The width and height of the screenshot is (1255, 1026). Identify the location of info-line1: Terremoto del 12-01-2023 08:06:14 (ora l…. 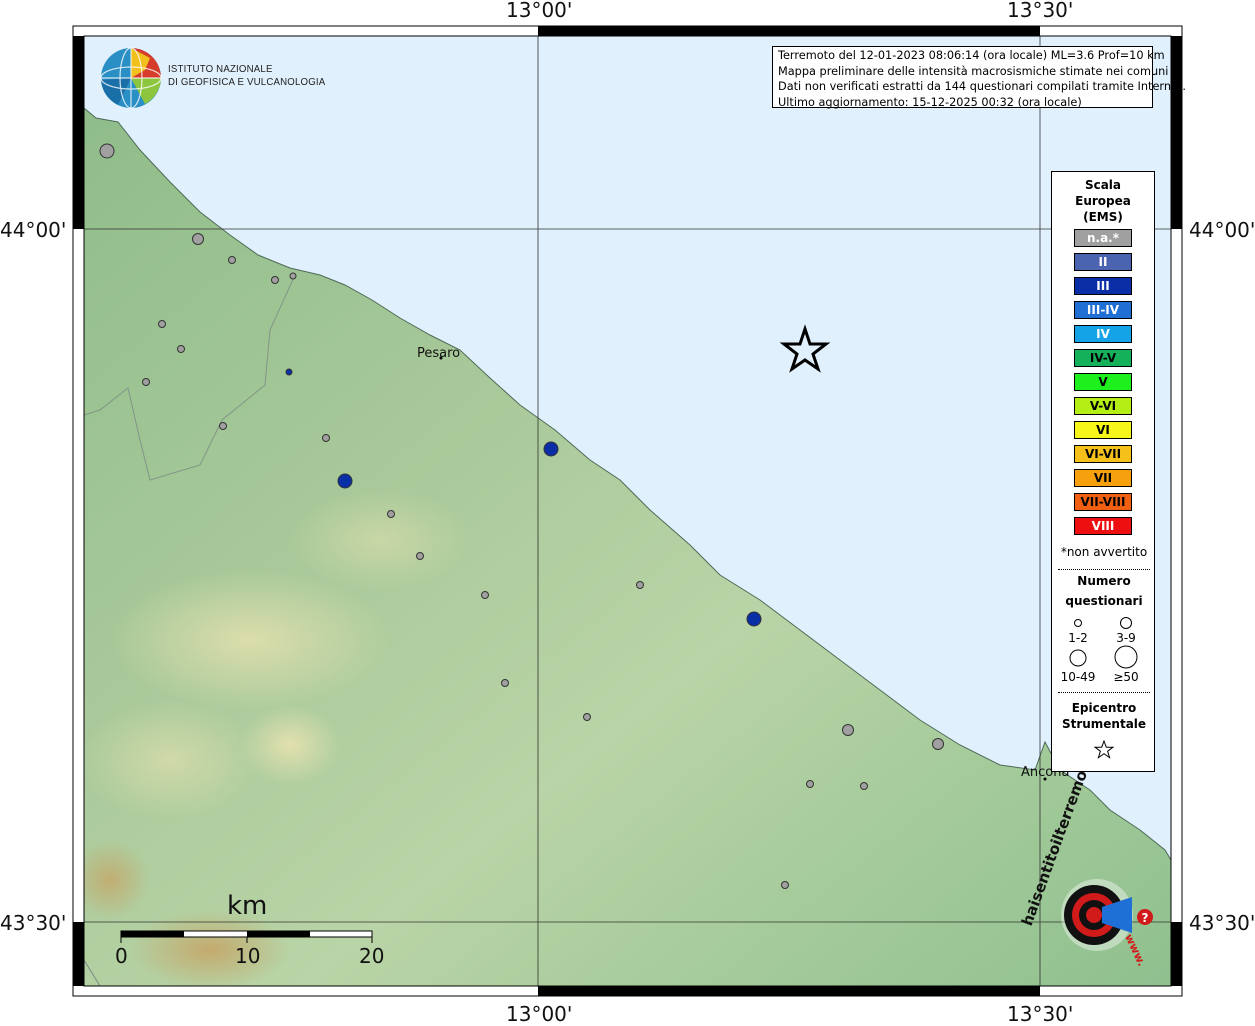
(971, 55).